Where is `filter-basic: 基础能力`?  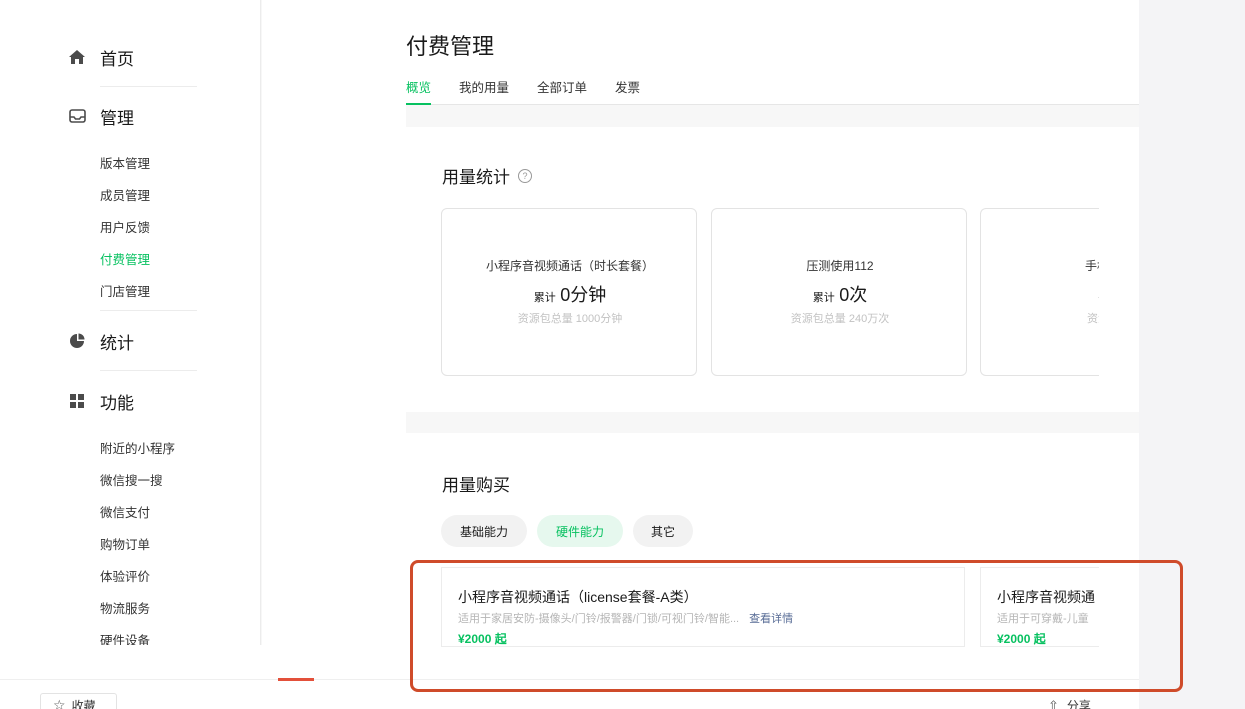
filter-basic: 基础能力 is located at coordinates (484, 531).